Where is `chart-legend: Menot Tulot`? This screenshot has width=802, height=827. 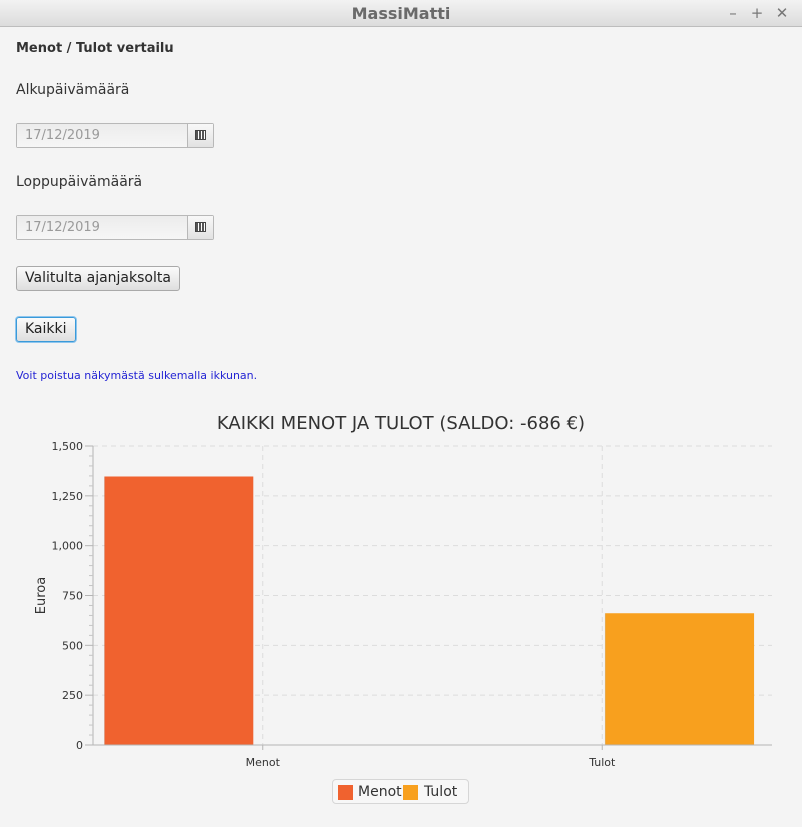
chart-legend: Menot Tulot is located at coordinates (400, 791).